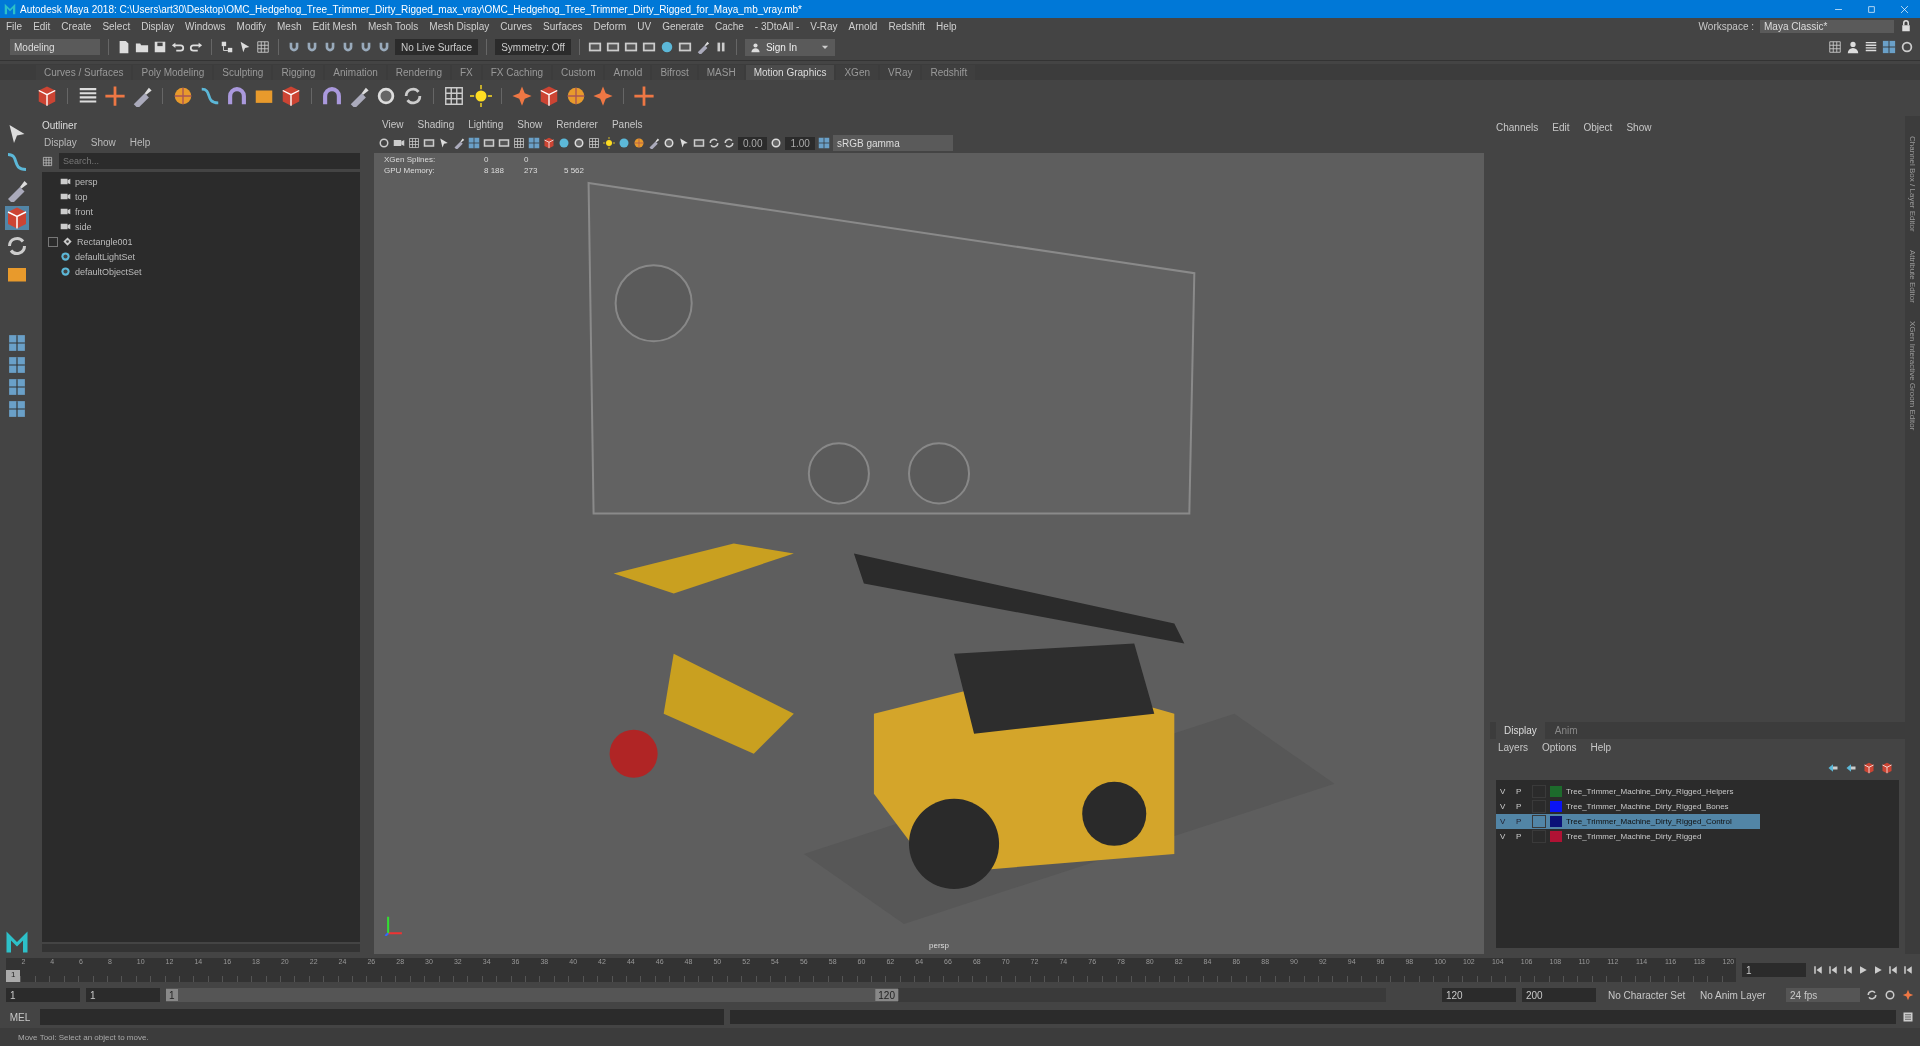 Image resolution: width=1920 pixels, height=1046 pixels. What do you see at coordinates (800, 143) in the screenshot?
I see `gamma-field: 1.00` at bounding box center [800, 143].